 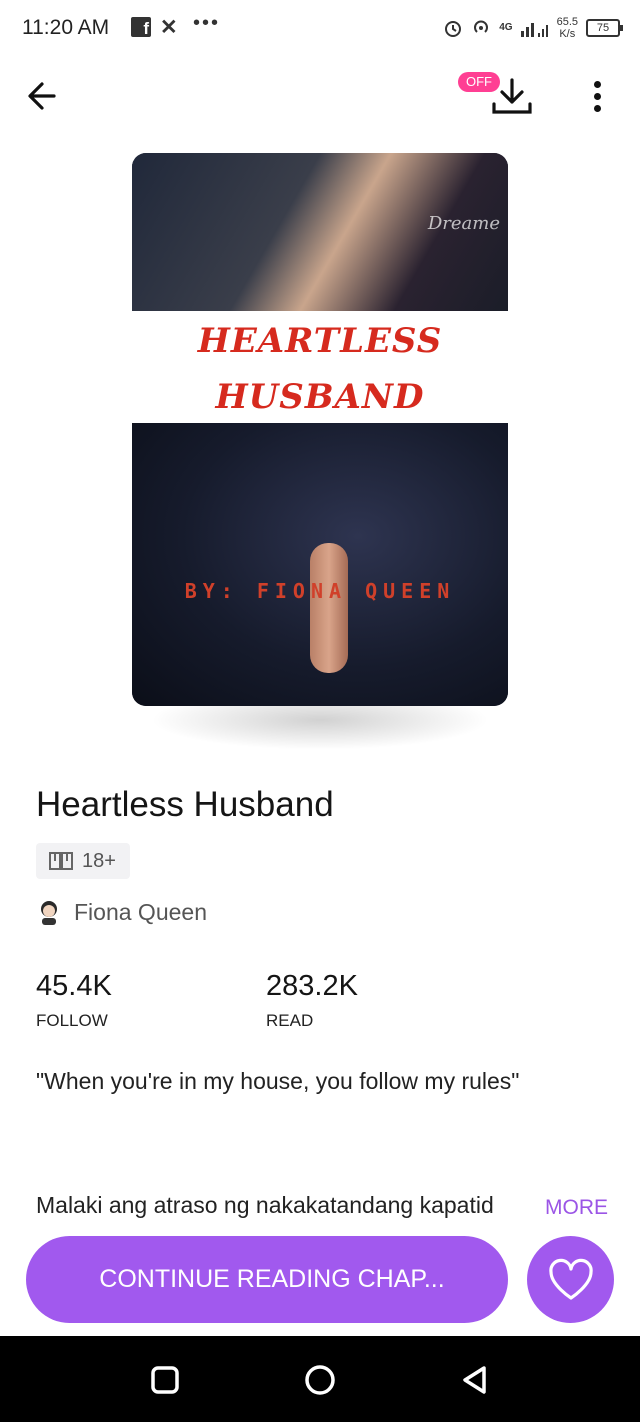 What do you see at coordinates (320, 1380) in the screenshot?
I see `home-icon` at bounding box center [320, 1380].